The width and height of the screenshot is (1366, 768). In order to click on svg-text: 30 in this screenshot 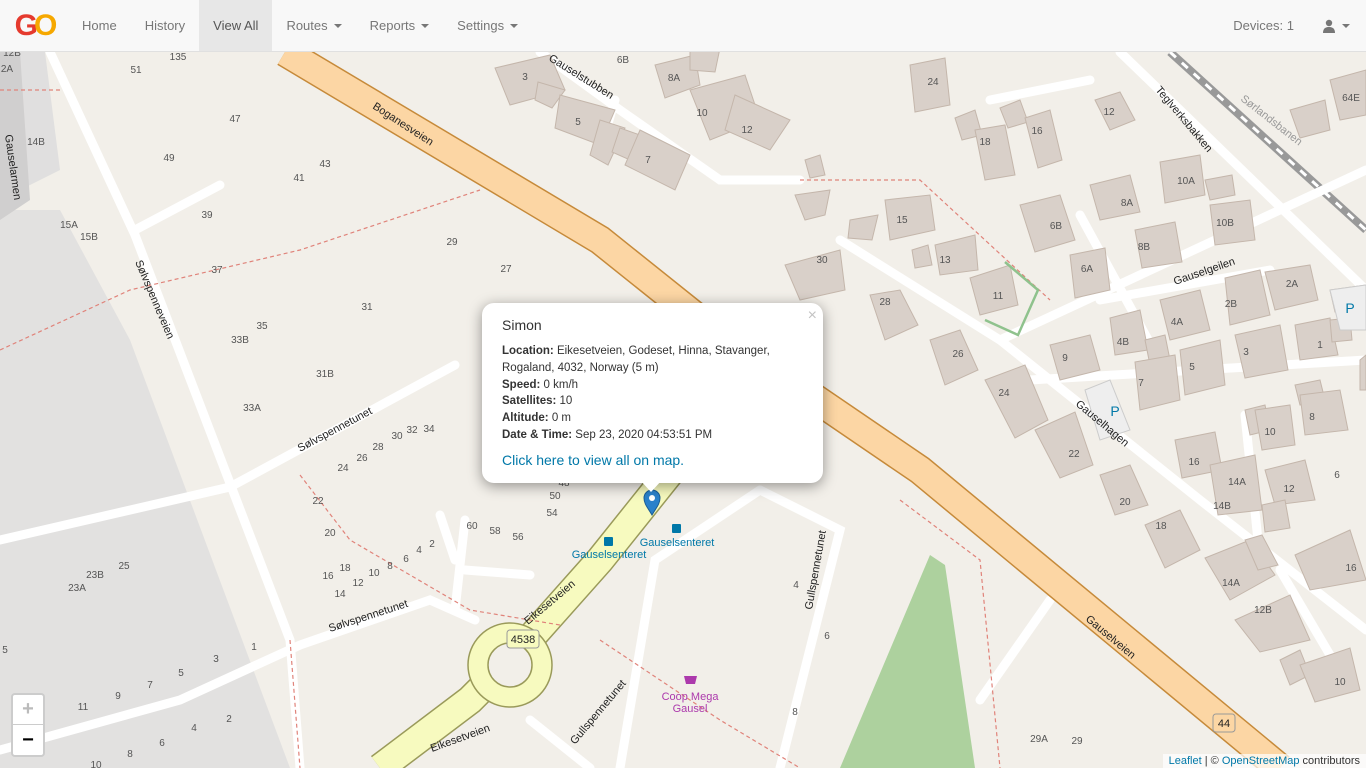, I will do `click(397, 436)`.